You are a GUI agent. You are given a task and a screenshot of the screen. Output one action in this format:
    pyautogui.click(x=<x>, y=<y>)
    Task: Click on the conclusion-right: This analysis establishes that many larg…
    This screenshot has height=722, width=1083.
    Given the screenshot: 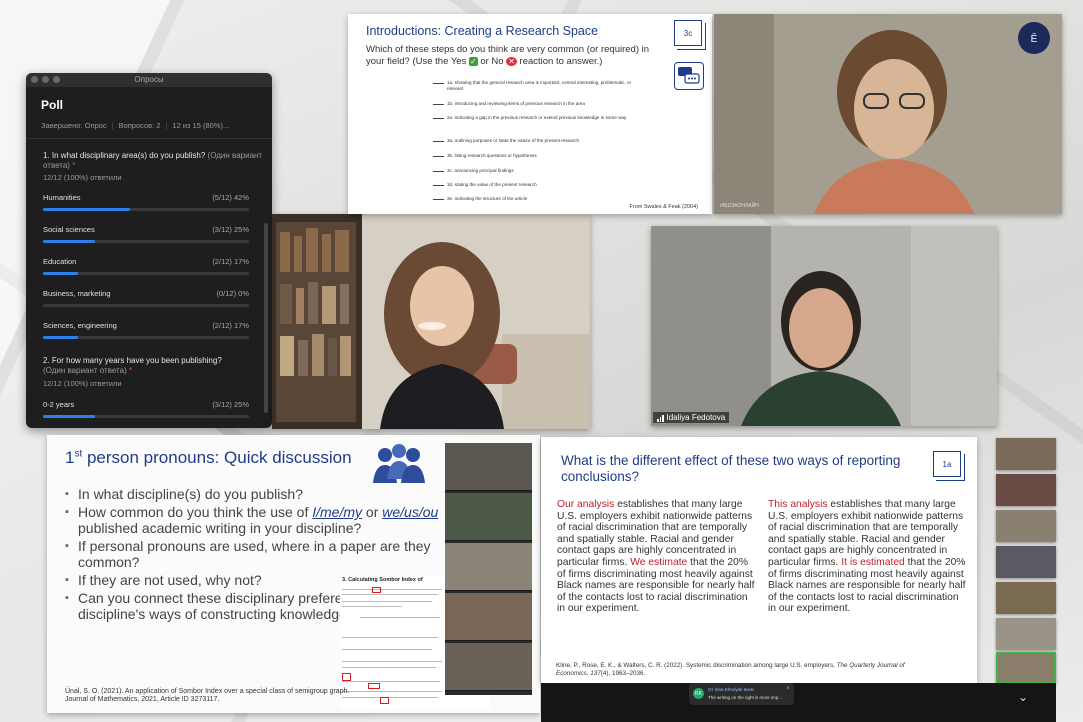 What is the action you would take?
    pyautogui.click(x=867, y=557)
    